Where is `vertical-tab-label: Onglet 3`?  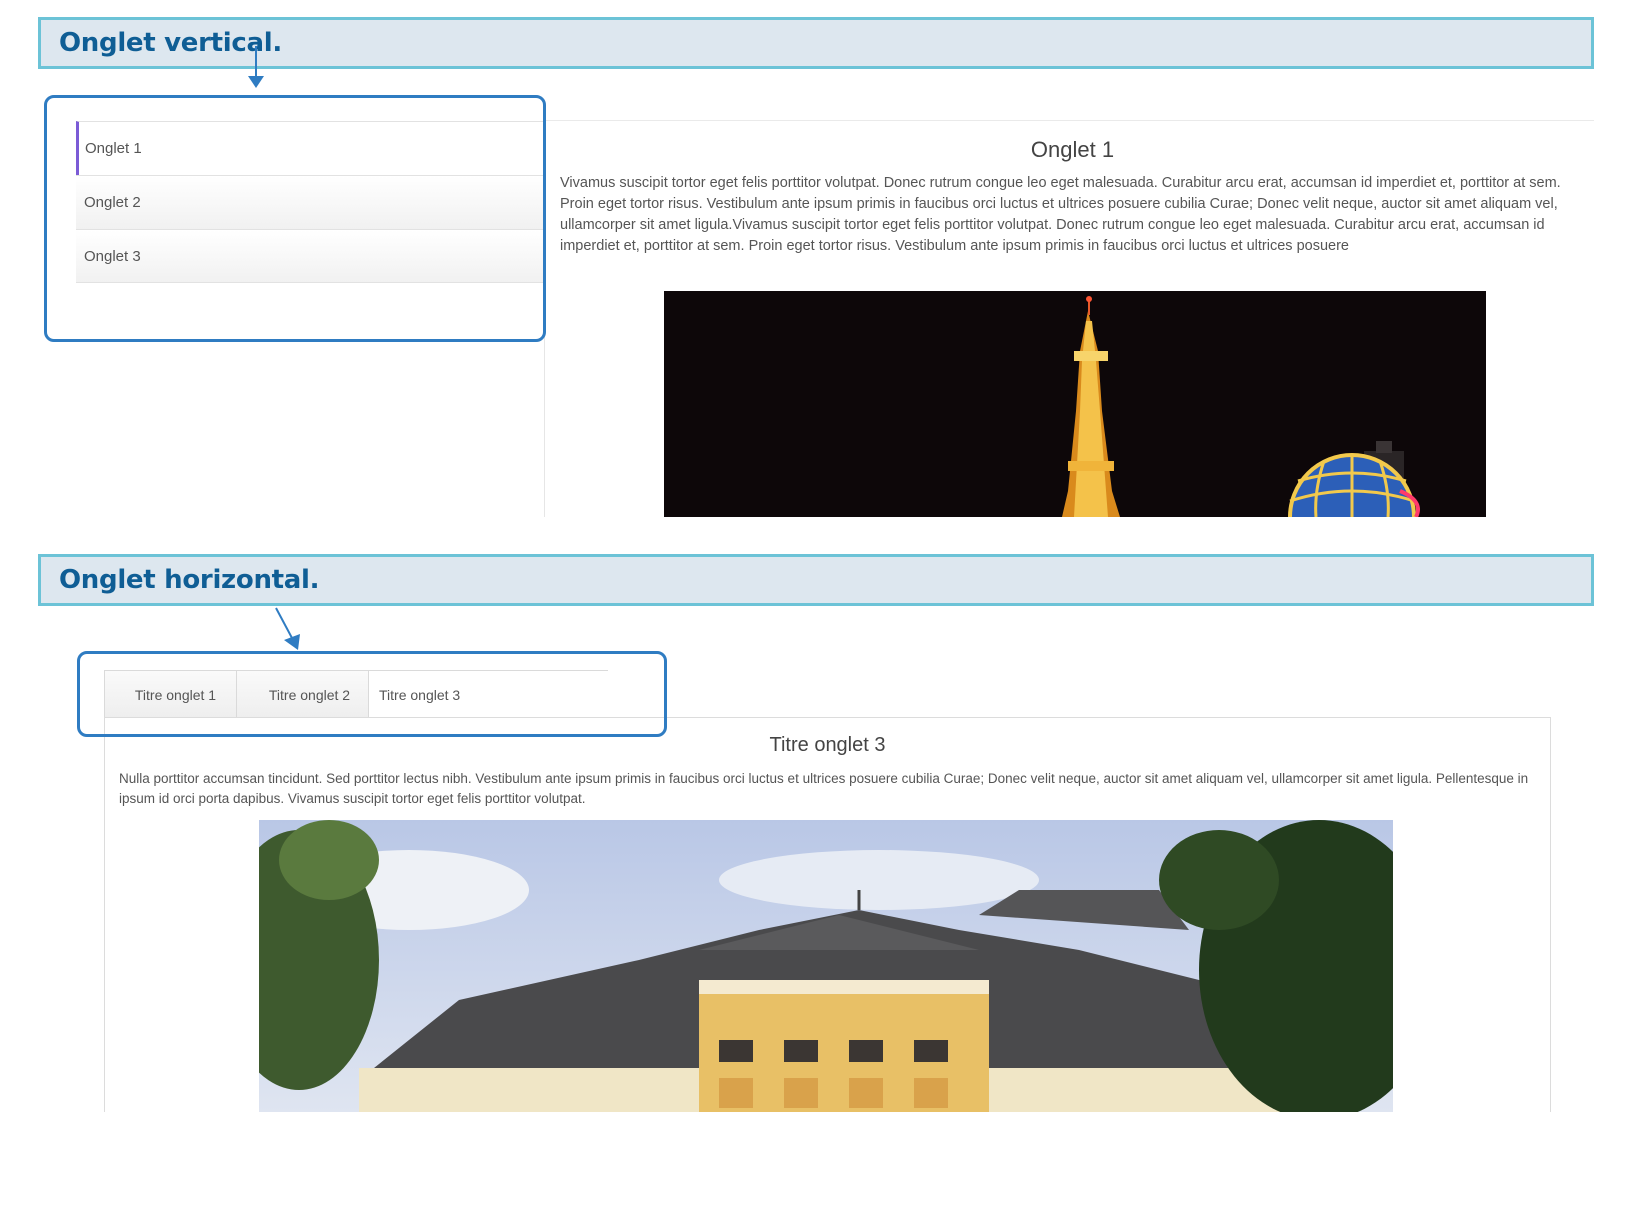
vertical-tab-label: Onglet 3 is located at coordinates (112, 256).